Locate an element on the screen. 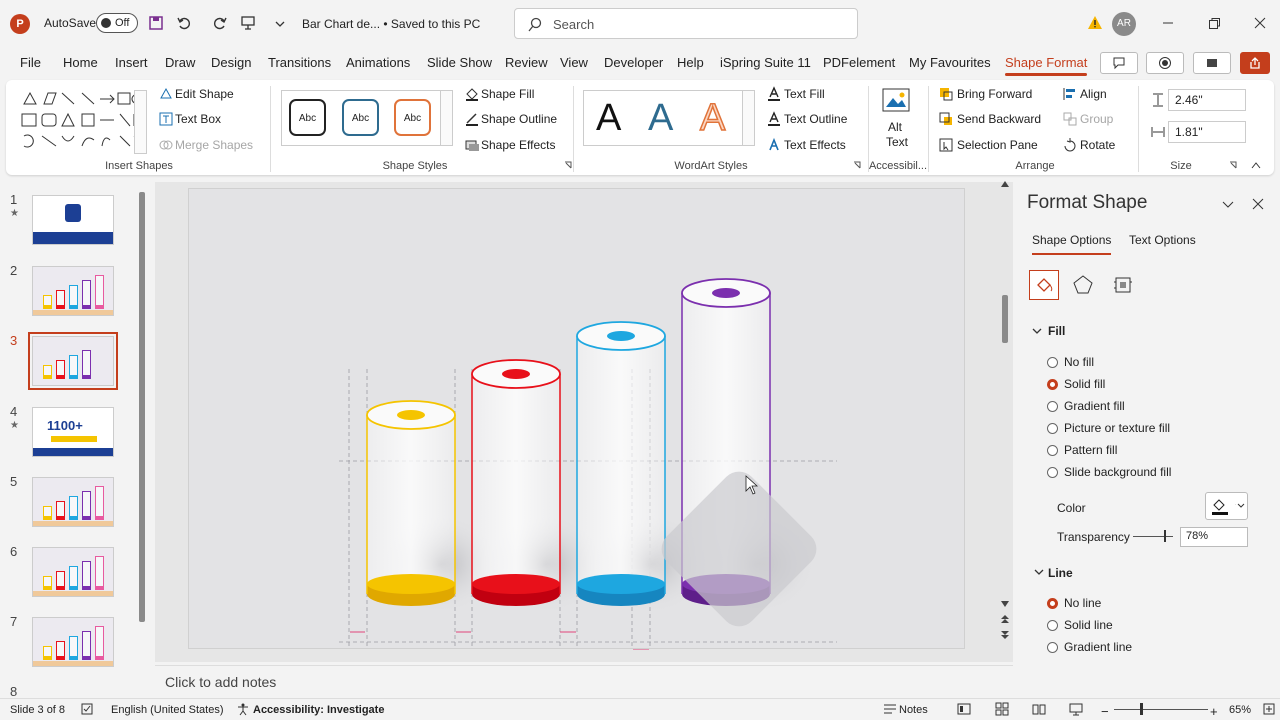 The width and height of the screenshot is (1280, 720). radio-option-label: Gradient fill is located at coordinates (1094, 406).